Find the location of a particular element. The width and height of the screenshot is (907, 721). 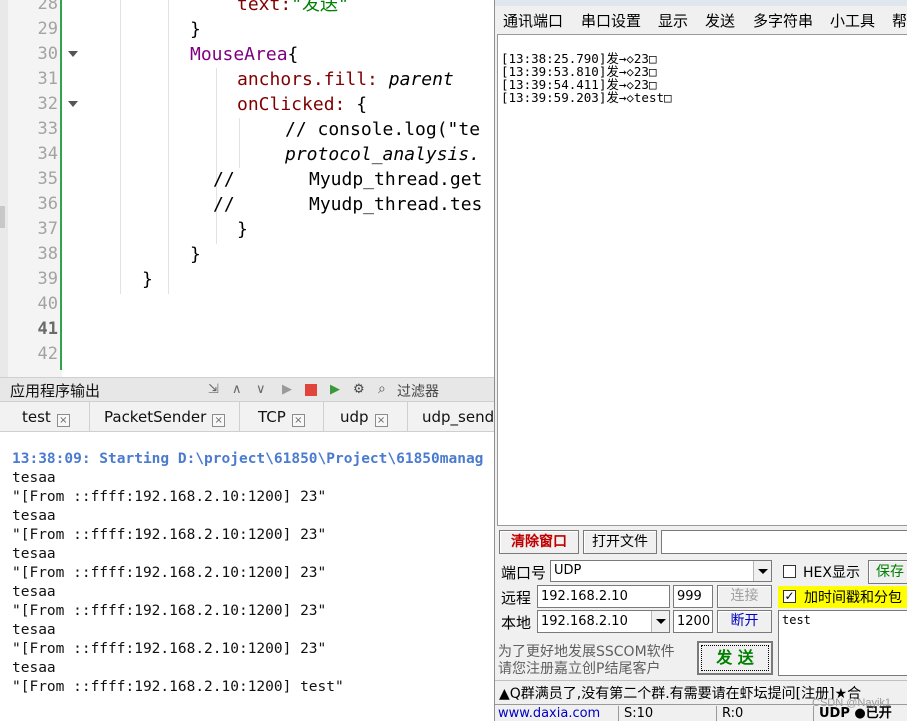

port-label: 端口号 is located at coordinates (524, 573).